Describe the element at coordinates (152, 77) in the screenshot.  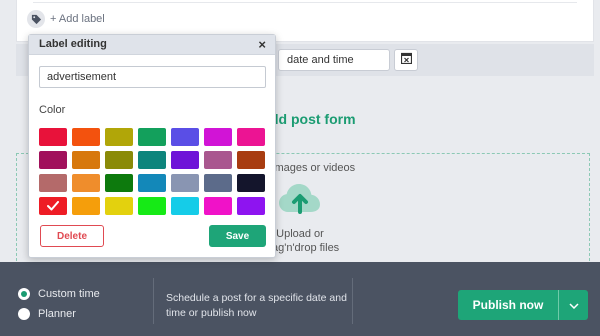
I see `label-name-input` at that location.